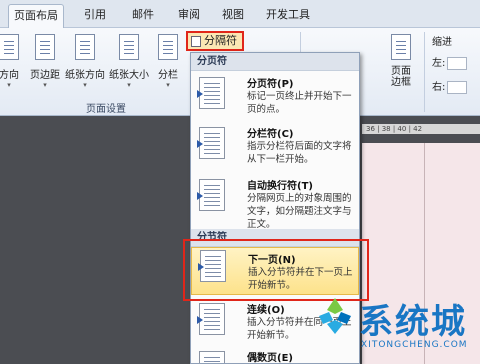 This screenshot has width=480, height=364. What do you see at coordinates (335, 316) in the screenshot?
I see `watermark-logo-icon` at bounding box center [335, 316].